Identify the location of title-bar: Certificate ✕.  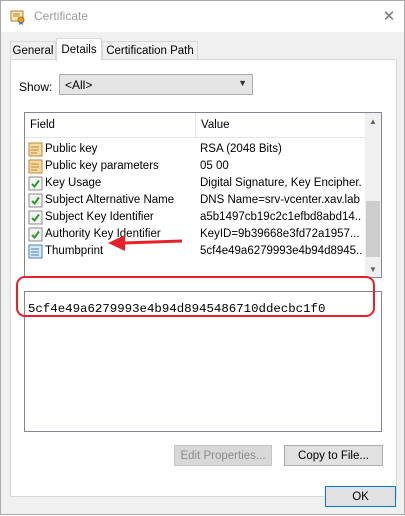
(202, 16).